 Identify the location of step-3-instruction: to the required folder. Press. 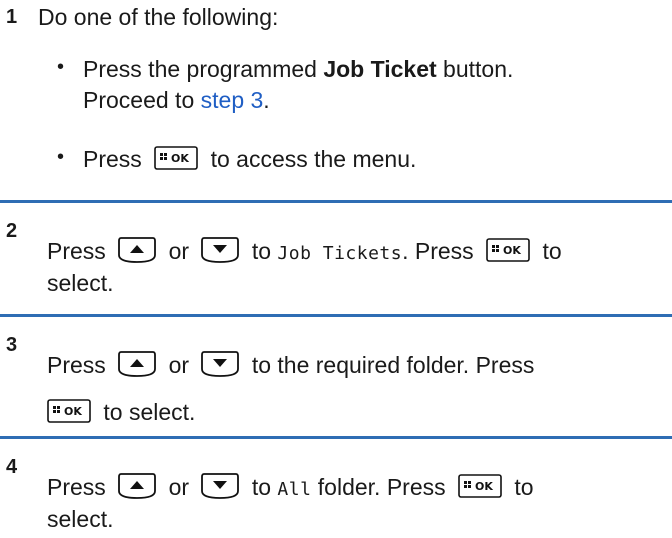
(393, 365).